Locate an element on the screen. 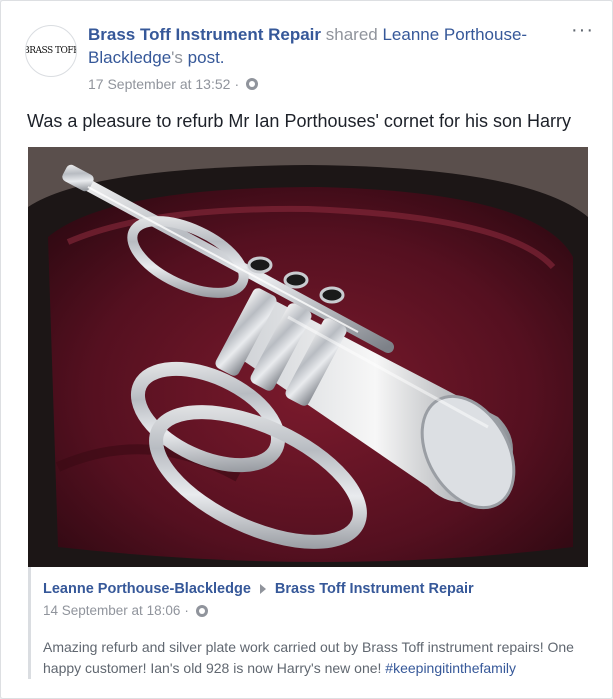 The width and height of the screenshot is (613, 699). original-timestamp: 14 September at 18:06 is located at coordinates (111, 610).